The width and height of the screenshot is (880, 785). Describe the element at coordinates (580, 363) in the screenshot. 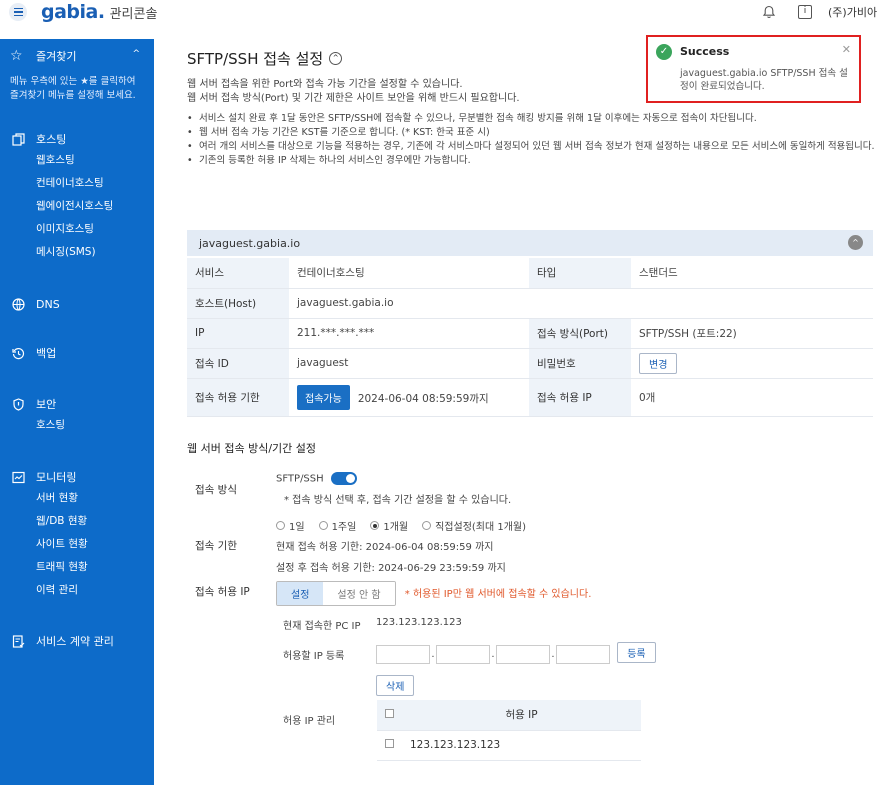

I see `password-key: 비밀번호` at that location.